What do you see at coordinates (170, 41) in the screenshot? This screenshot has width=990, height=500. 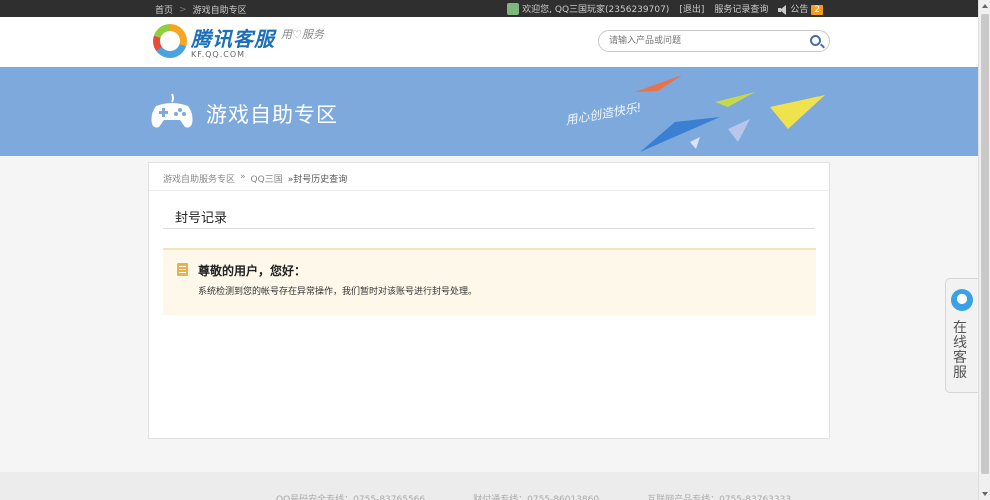 I see `qq-logo-icon` at bounding box center [170, 41].